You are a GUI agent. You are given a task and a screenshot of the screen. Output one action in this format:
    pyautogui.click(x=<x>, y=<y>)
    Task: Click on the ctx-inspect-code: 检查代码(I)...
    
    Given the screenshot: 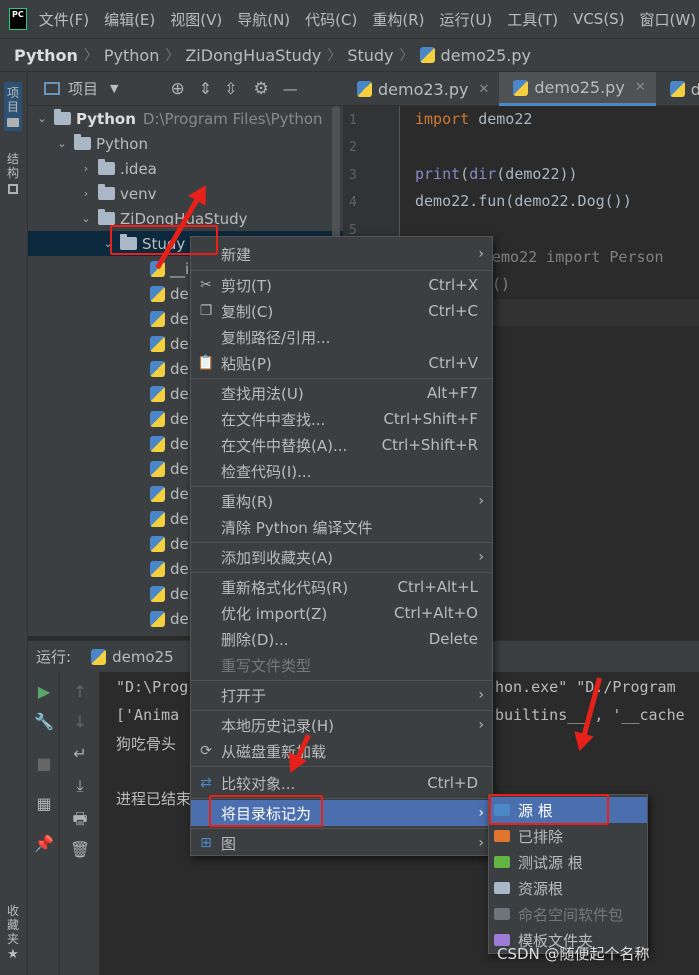 What is the action you would take?
    pyautogui.click(x=341, y=471)
    